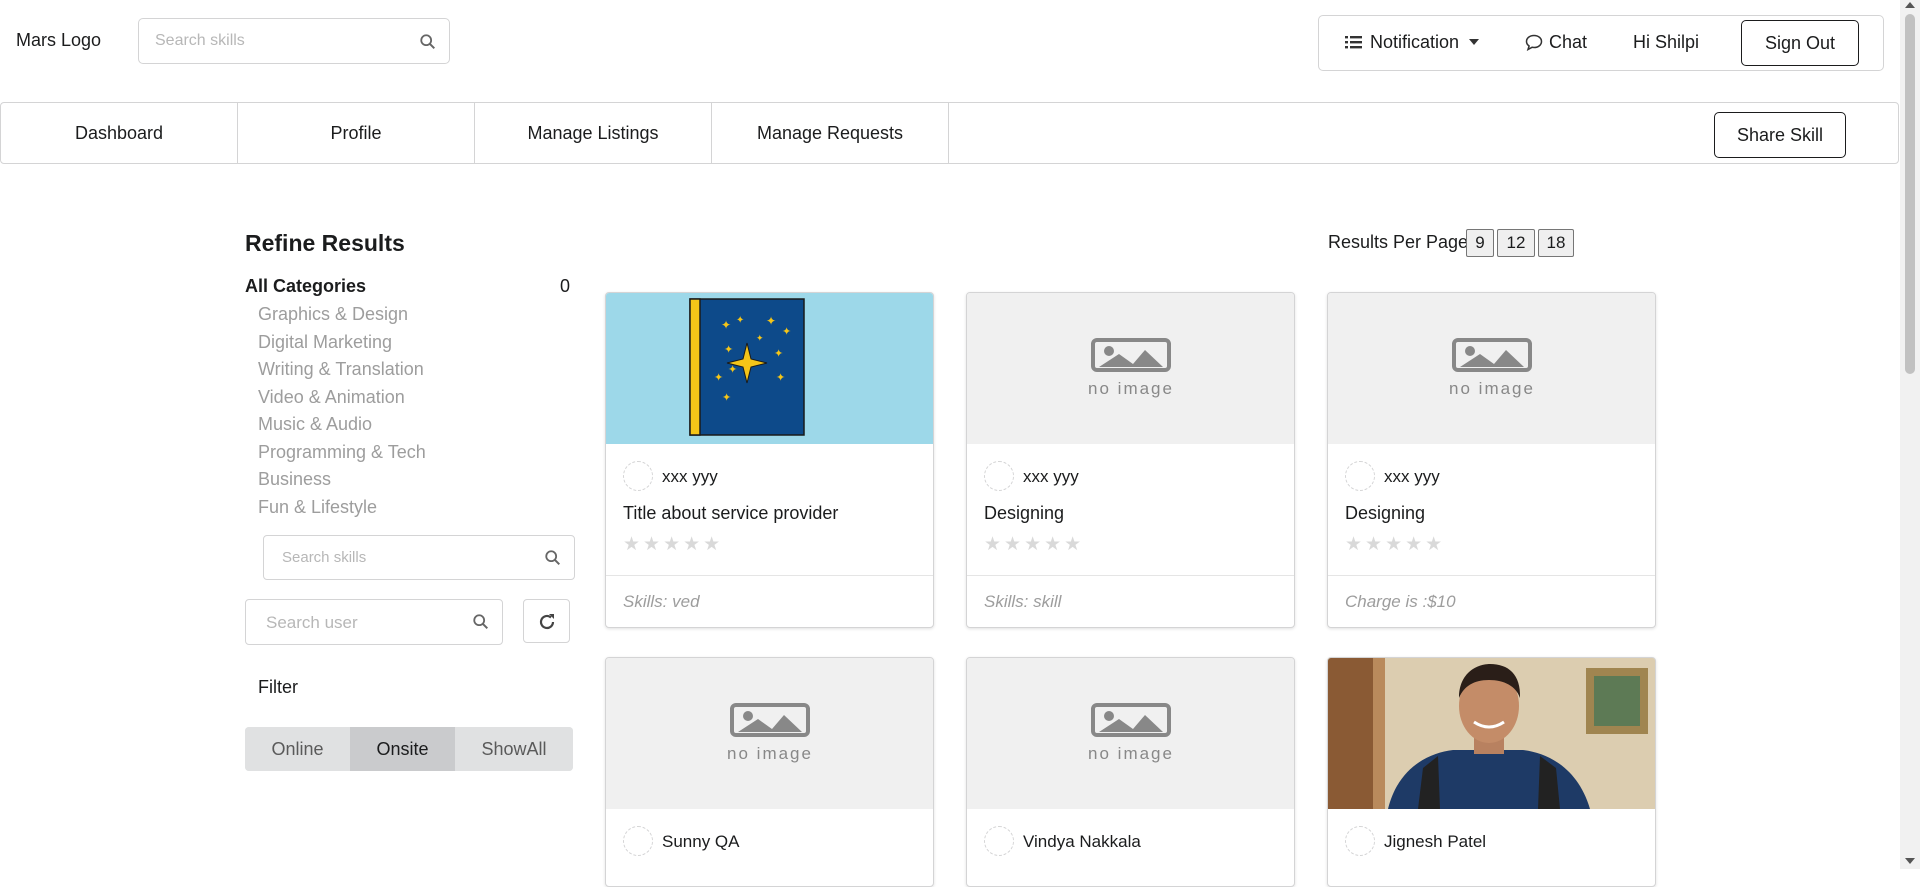  I want to click on top-search-input, so click(283, 41).